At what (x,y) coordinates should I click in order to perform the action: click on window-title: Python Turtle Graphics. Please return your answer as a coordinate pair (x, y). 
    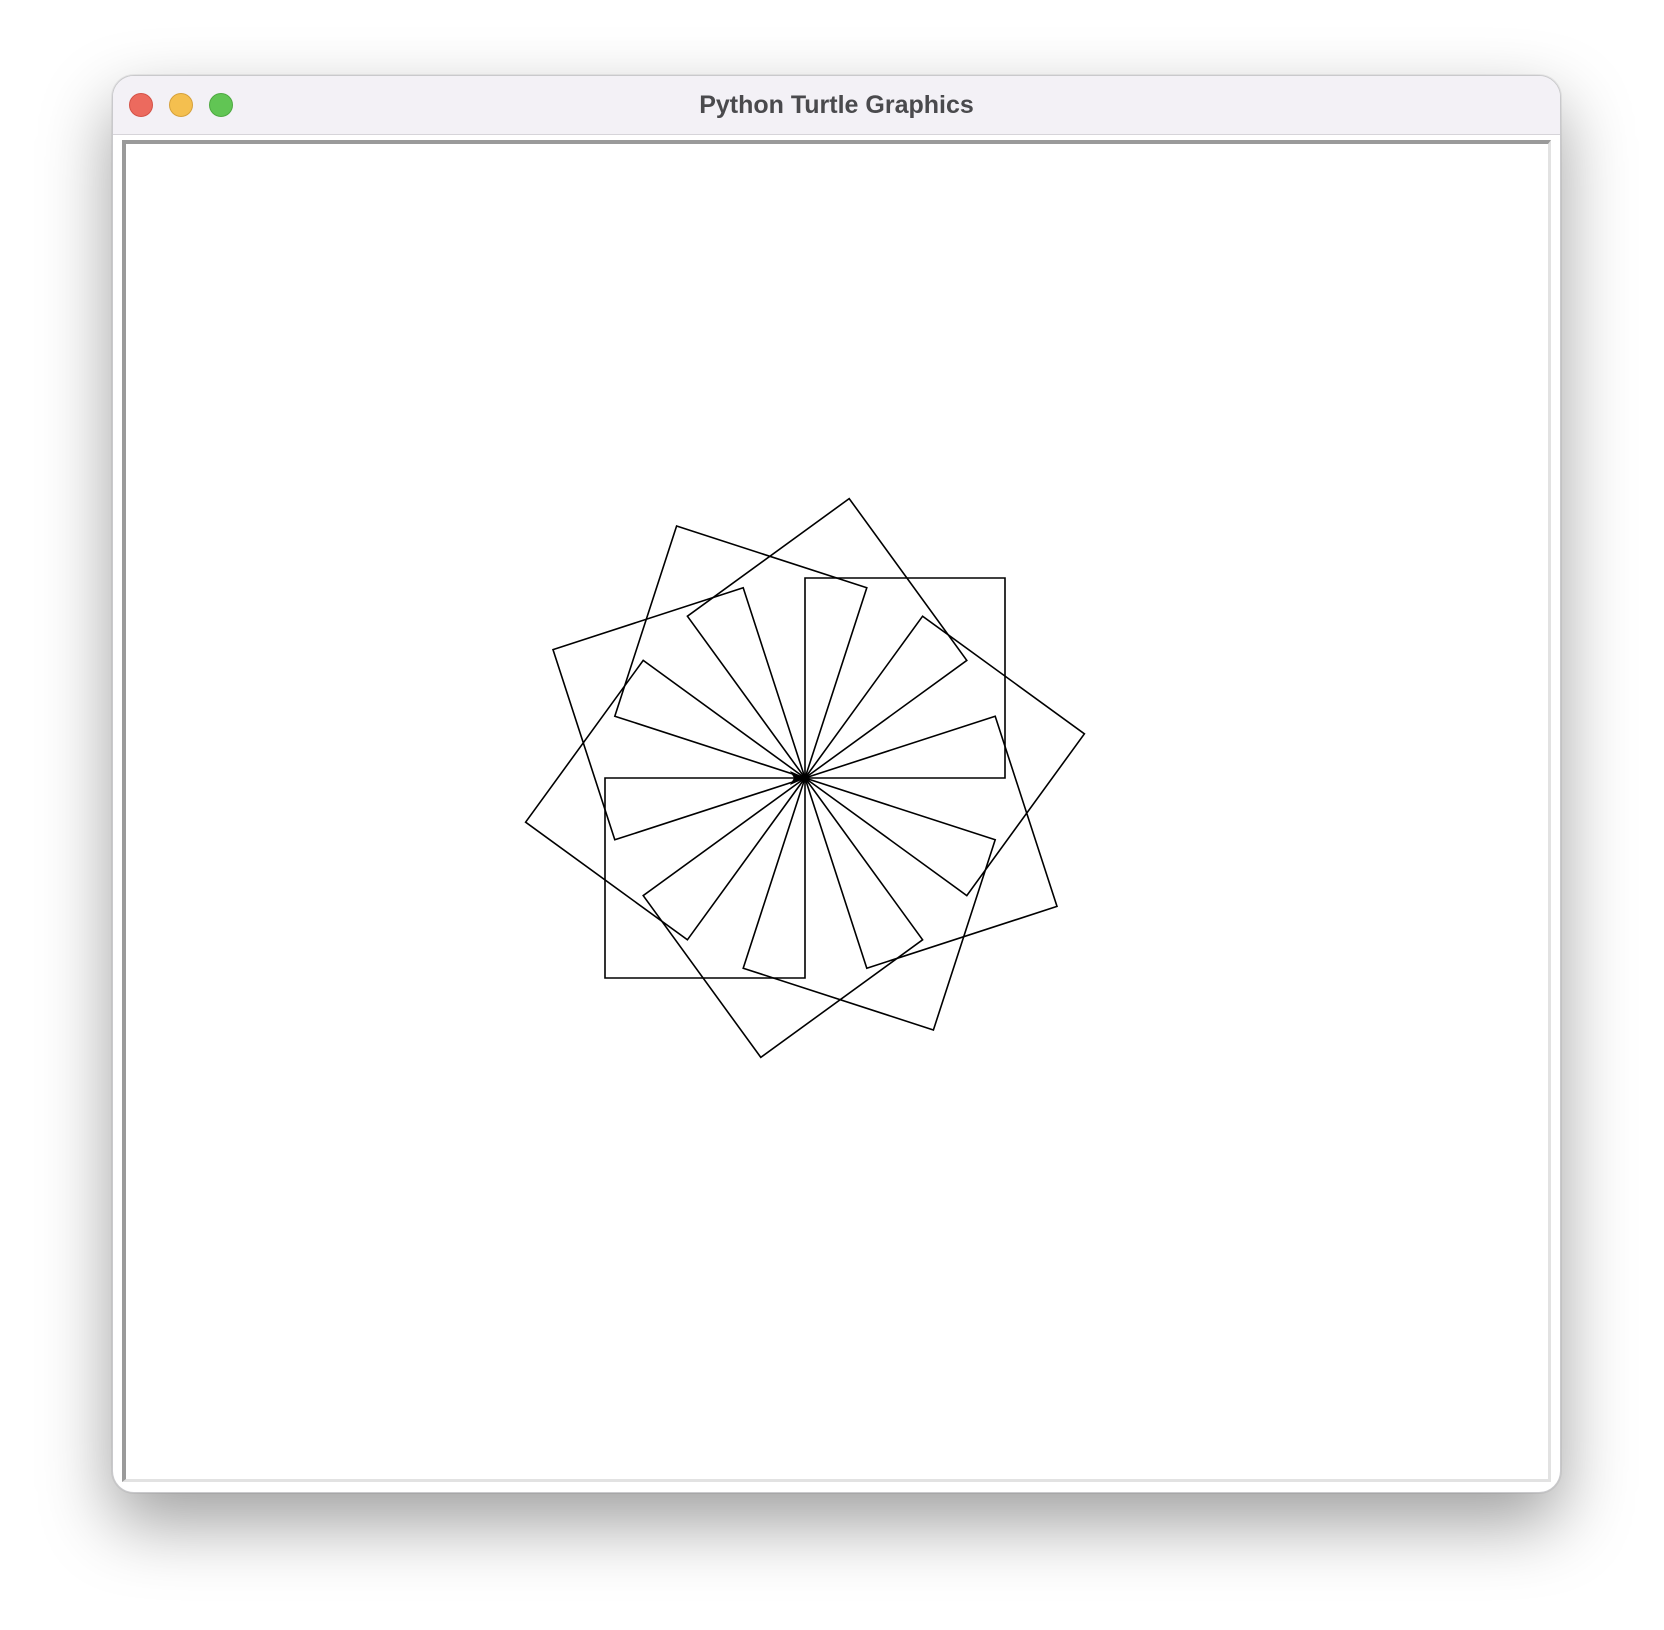
    Looking at the image, I should click on (836, 105).